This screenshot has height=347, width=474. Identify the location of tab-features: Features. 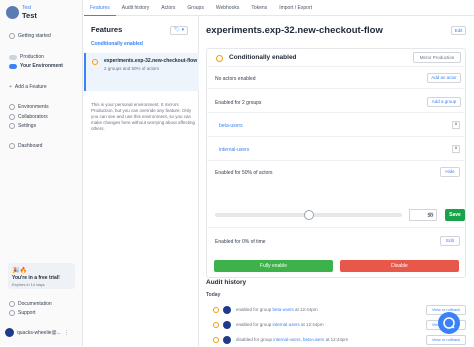
(100, 8).